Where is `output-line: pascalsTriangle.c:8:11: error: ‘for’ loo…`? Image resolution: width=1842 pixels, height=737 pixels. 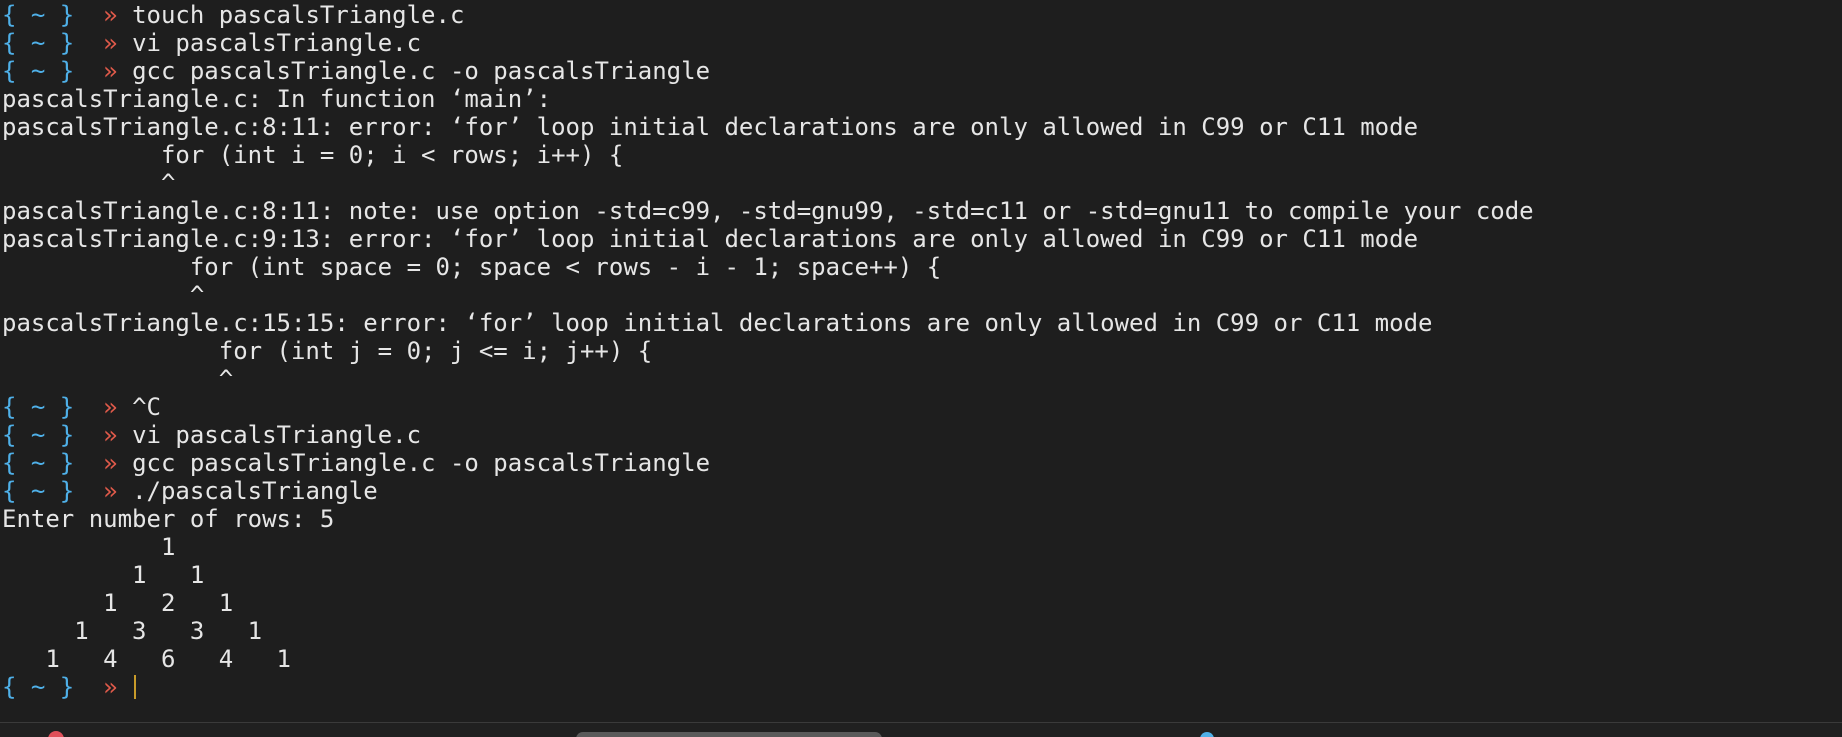
output-line: pascalsTriangle.c:8:11: error: ‘for’ loo… is located at coordinates (710, 127).